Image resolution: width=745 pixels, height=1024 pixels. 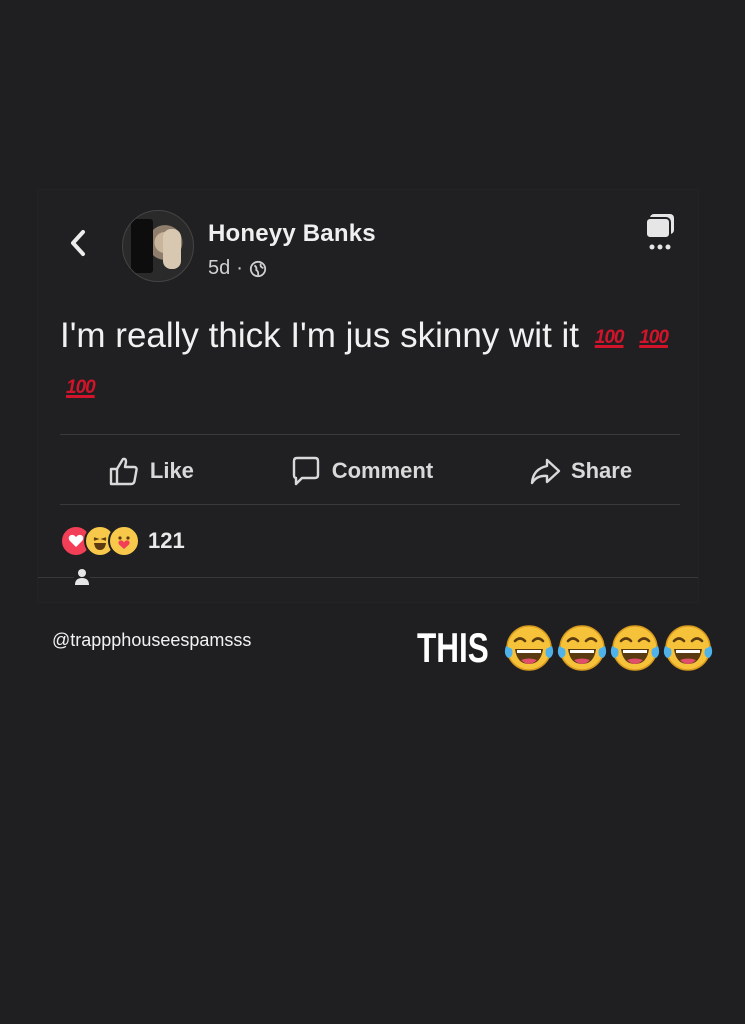 What do you see at coordinates (453, 647) in the screenshot?
I see `caption-text: THIS` at bounding box center [453, 647].